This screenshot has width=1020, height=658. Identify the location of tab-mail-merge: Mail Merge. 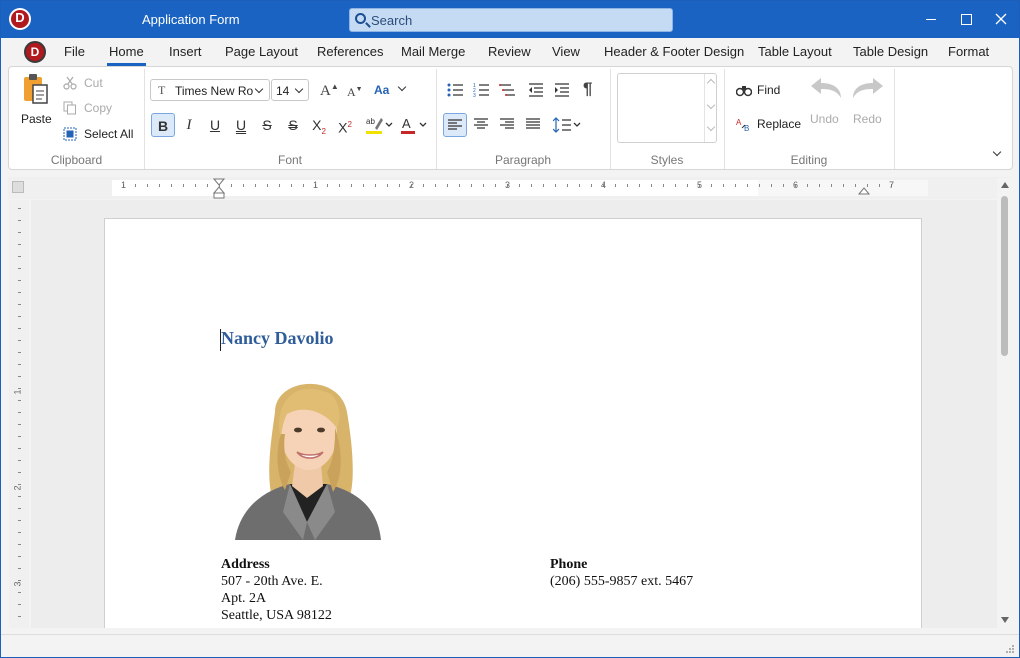
(433, 51).